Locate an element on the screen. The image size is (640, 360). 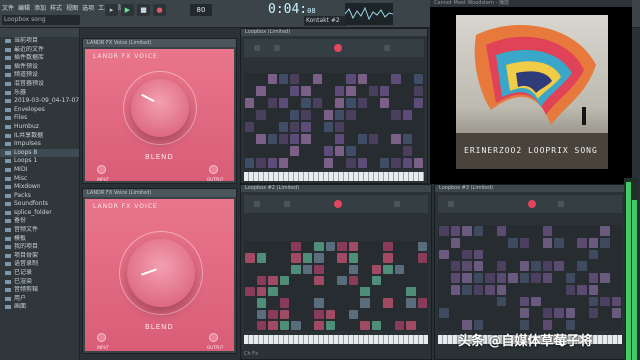
browser-item: 模板 is located at coordinates (39, 239).